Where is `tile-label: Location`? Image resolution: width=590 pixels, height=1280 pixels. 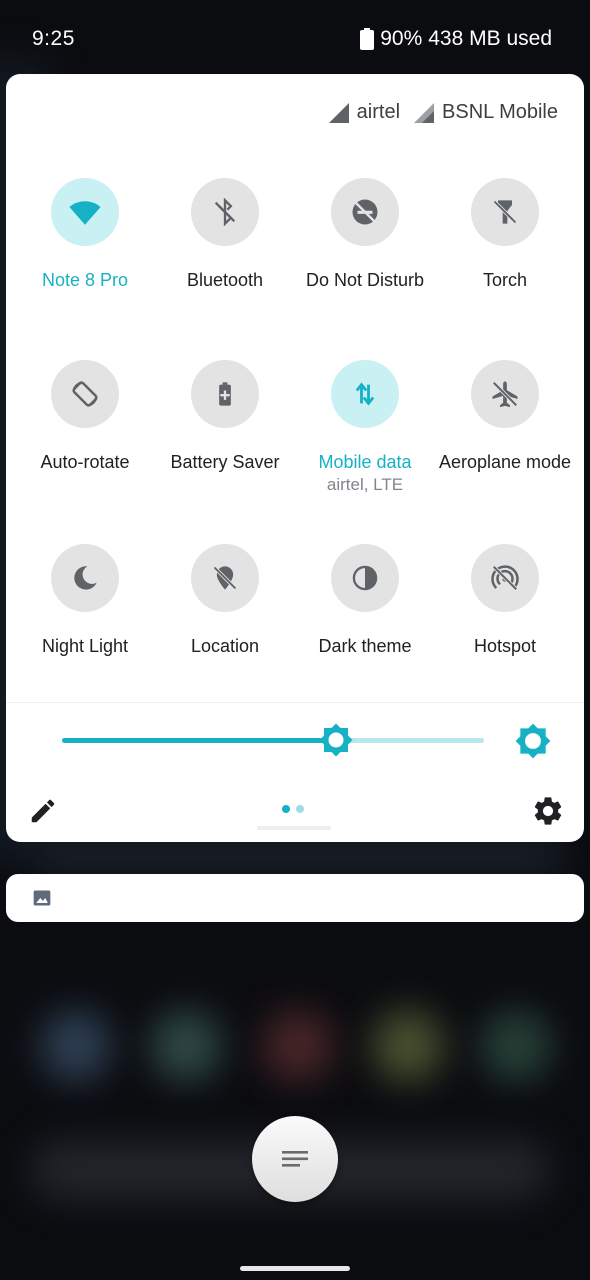
tile-label: Location is located at coordinates (225, 646).